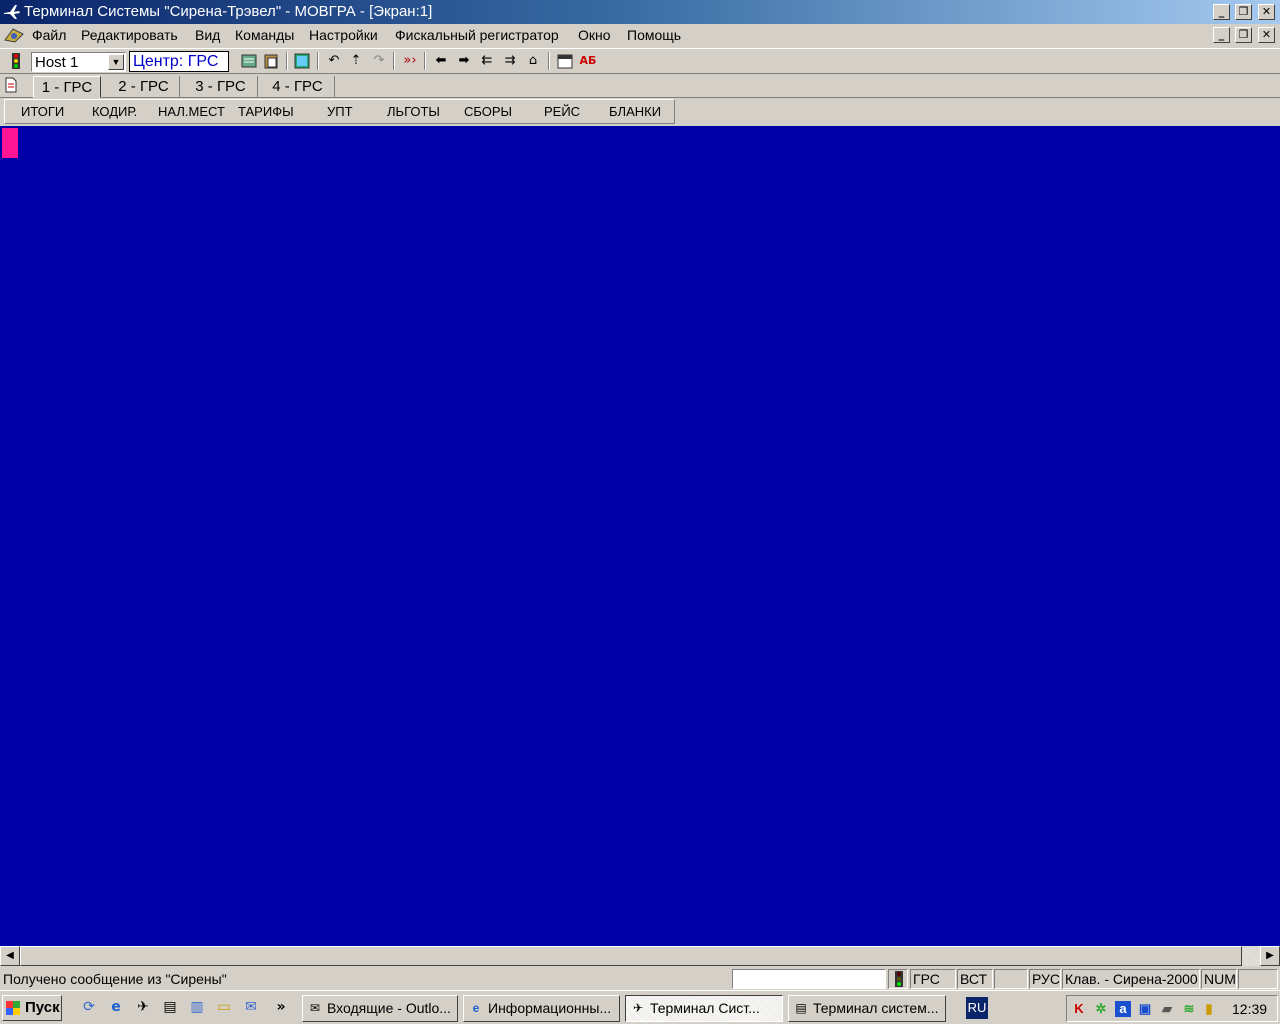 The height and width of the screenshot is (1024, 1280). I want to click on printer-icon: ▤, so click(170, 1007).